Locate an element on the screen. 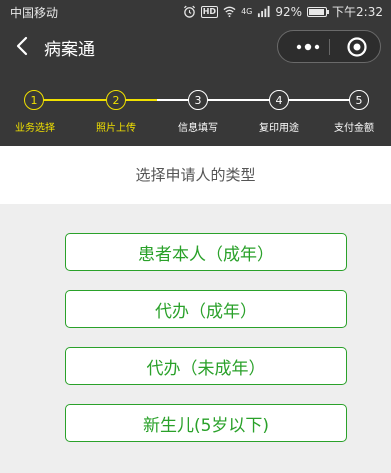  step-3-circle: 3 is located at coordinates (198, 100).